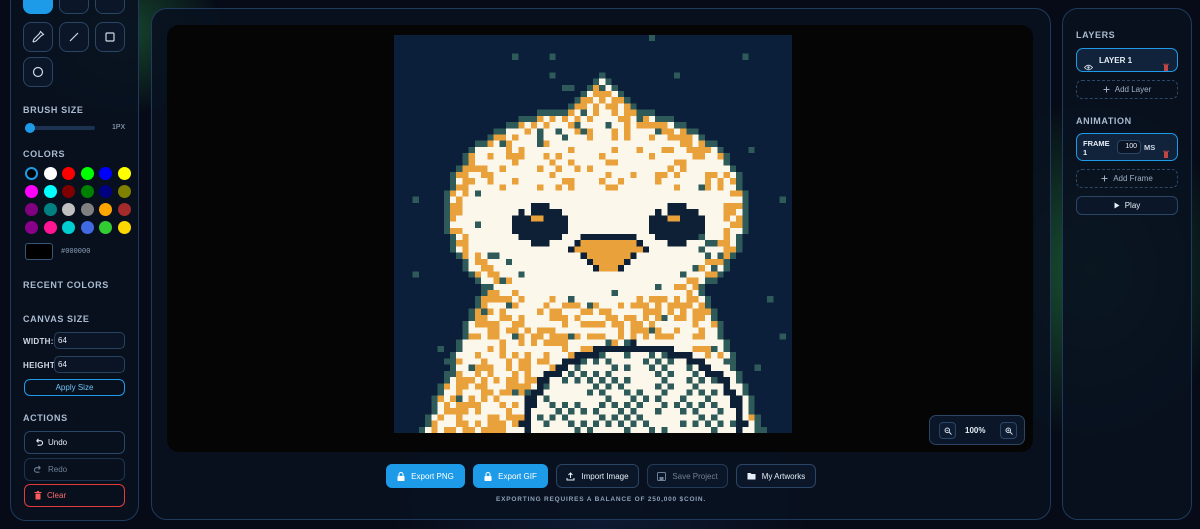 This screenshot has height=529, width=1200. Describe the element at coordinates (30, 128) in the screenshot. I see `brush-size-slider-thumb` at that location.